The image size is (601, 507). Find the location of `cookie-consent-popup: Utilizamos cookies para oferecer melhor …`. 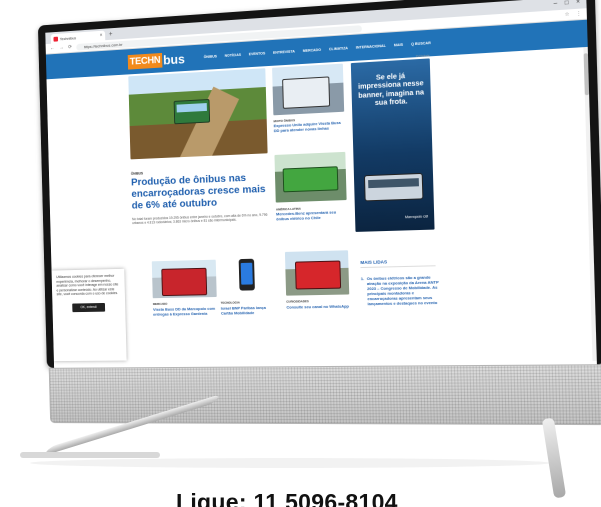

cookie-consent-popup: Utilizamos cookies para oferecer melhor … is located at coordinates (89, 315).